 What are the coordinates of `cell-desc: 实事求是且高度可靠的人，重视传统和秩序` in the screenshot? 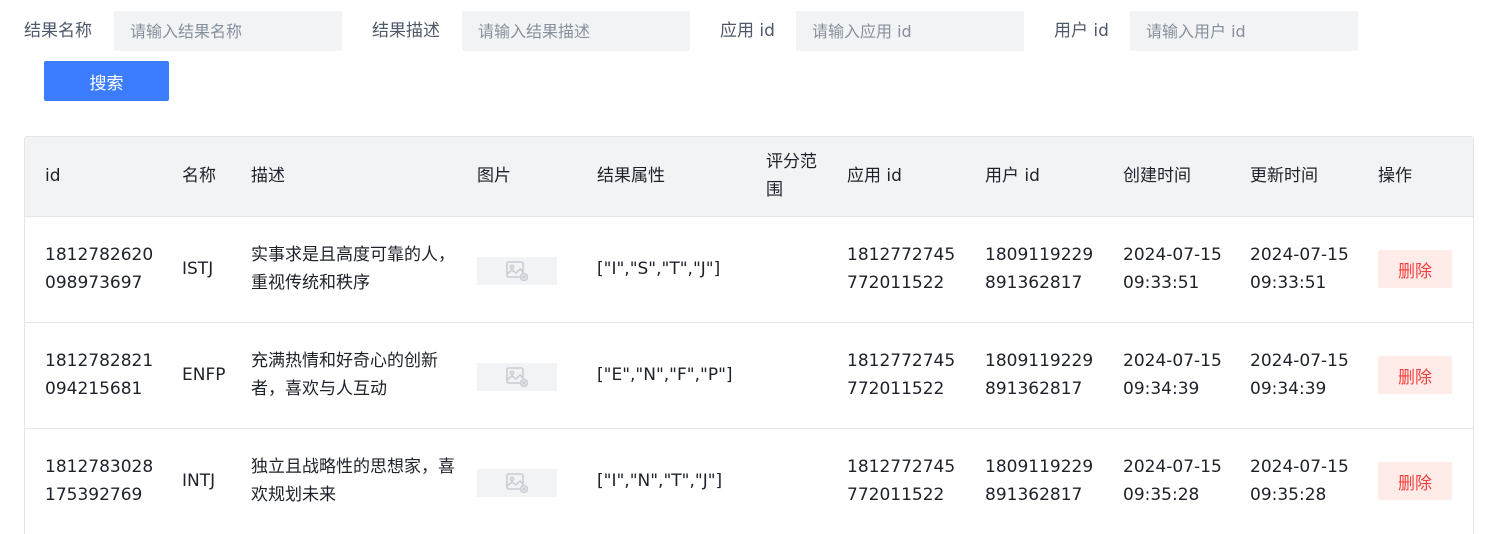 It's located at (353, 269).